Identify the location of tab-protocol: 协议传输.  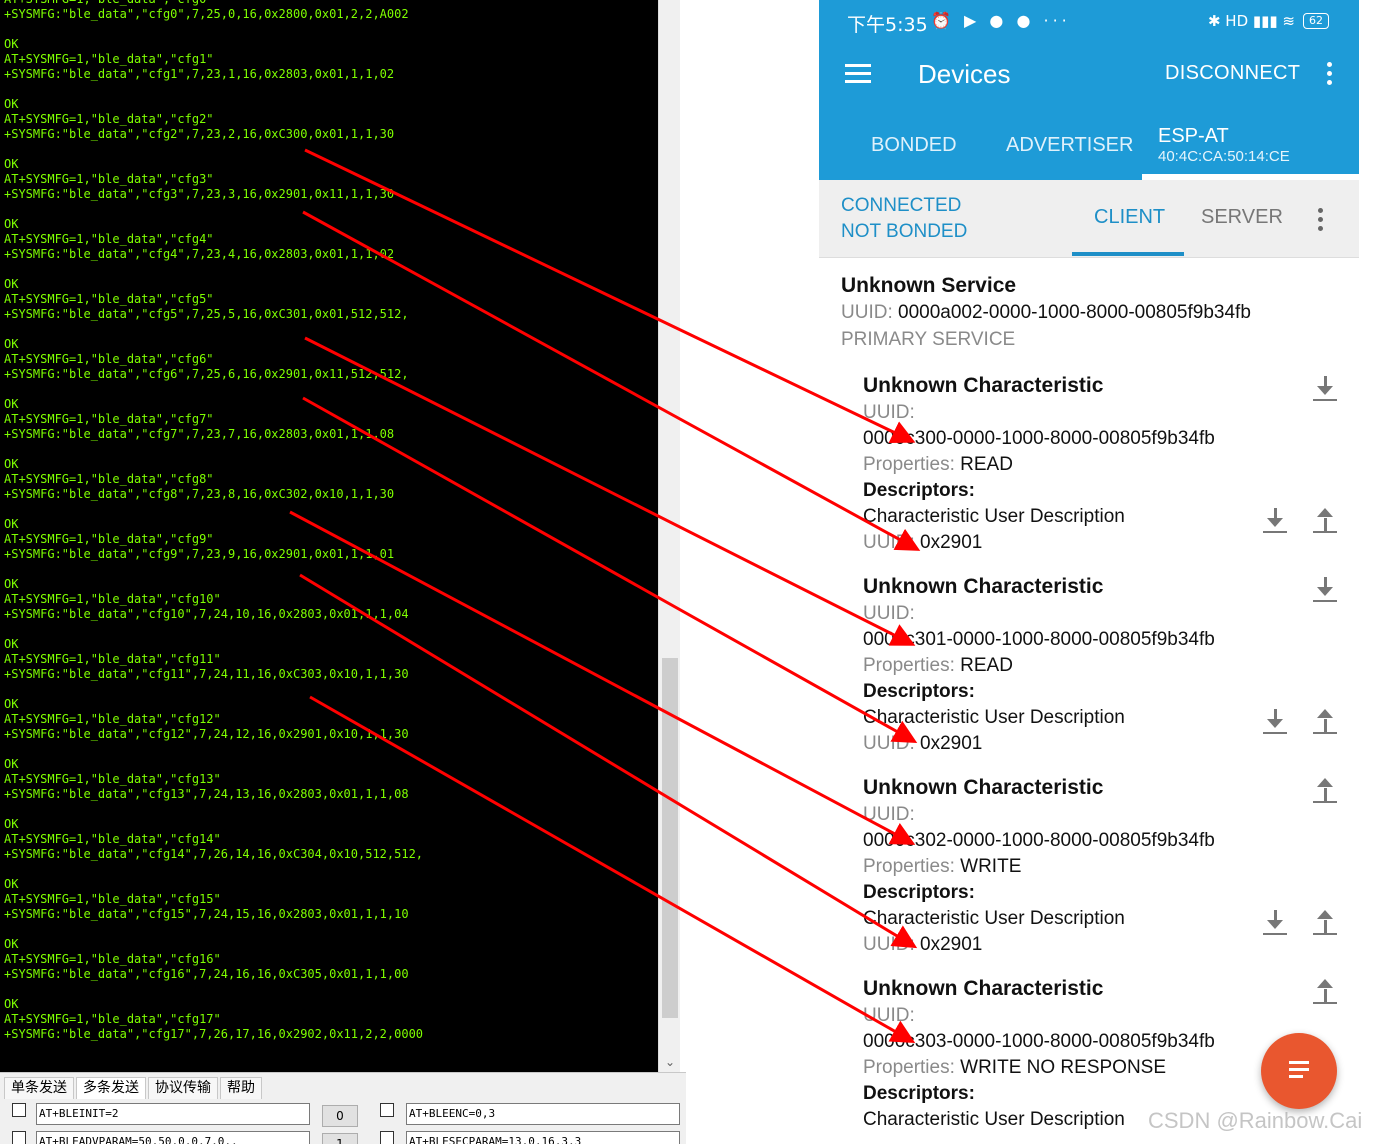
(183, 1088).